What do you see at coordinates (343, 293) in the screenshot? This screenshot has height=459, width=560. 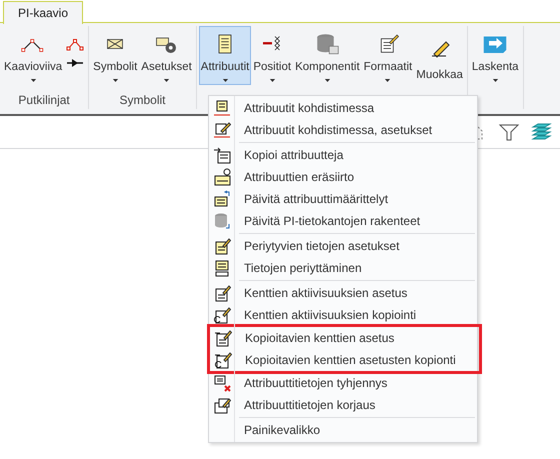 I see `menu-item: Kenttien aktiivisuuksien asetus` at bounding box center [343, 293].